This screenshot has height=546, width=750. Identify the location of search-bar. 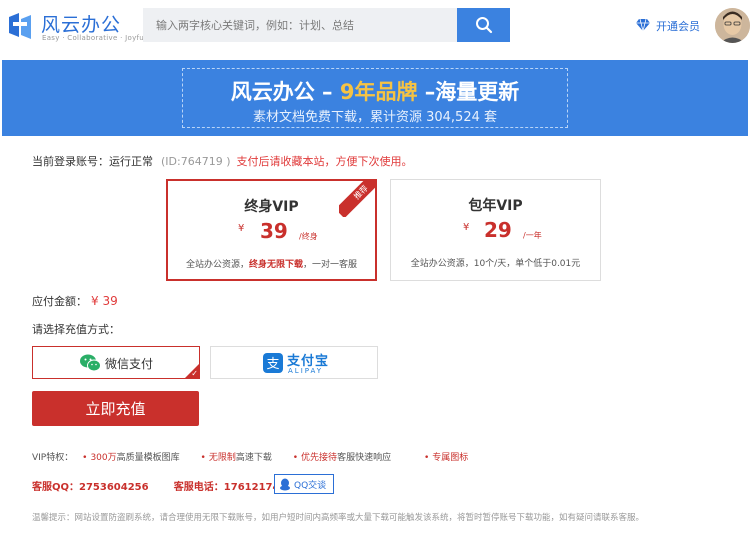
(326, 25).